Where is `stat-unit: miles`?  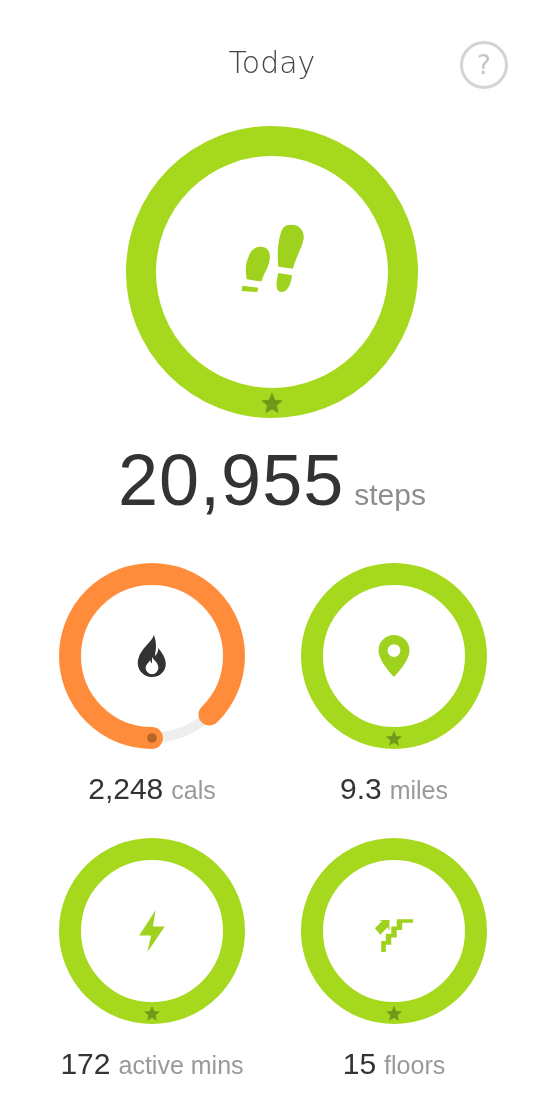 stat-unit: miles is located at coordinates (419, 790).